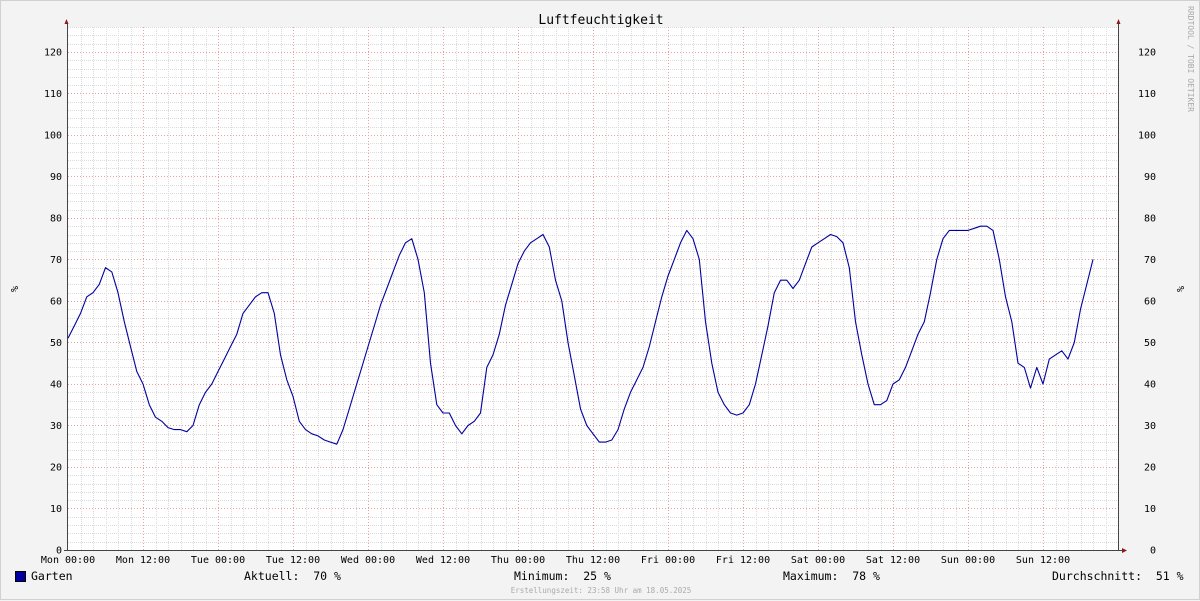  Describe the element at coordinates (56, 509) in the screenshot. I see `y-tick-label-left: 10` at that location.